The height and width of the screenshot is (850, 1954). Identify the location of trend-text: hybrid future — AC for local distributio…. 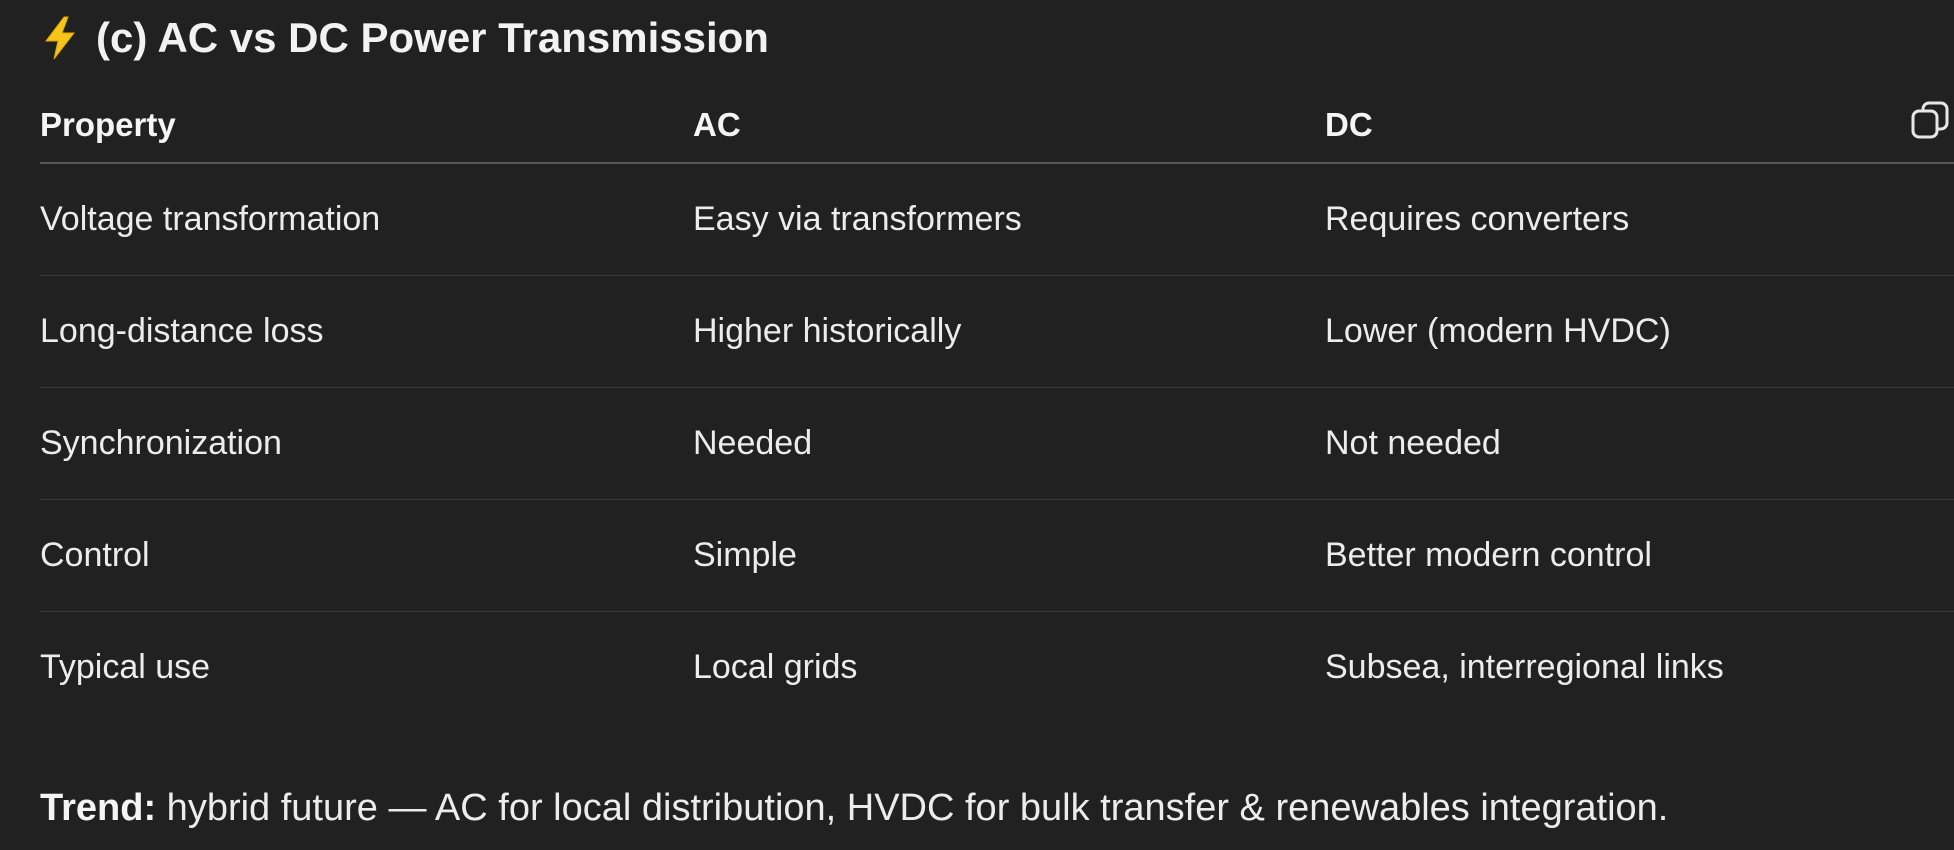
(912, 808).